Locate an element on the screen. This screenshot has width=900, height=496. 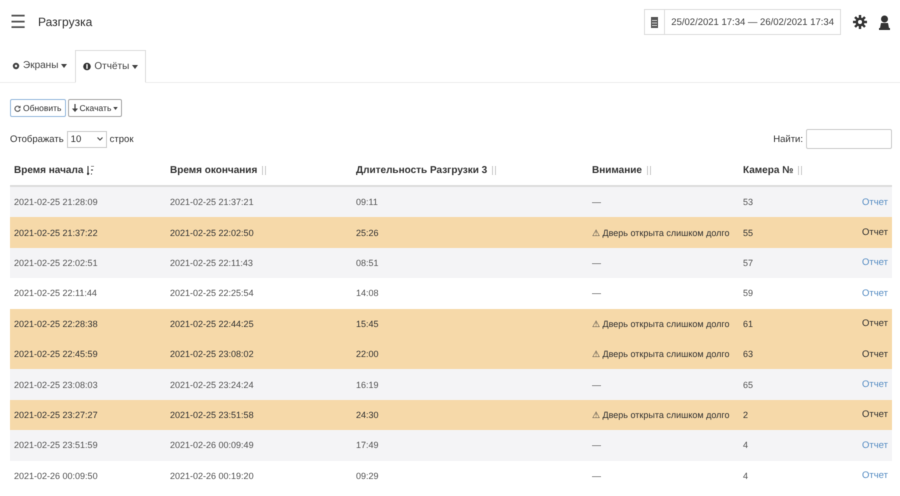
table-cell: 24:30 is located at coordinates (367, 415).